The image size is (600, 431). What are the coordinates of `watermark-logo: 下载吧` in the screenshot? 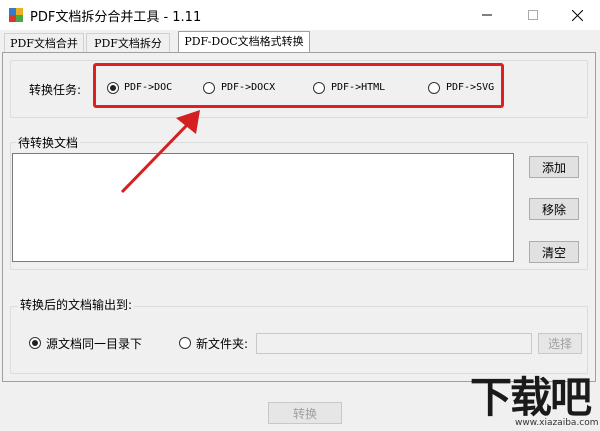 It's located at (531, 397).